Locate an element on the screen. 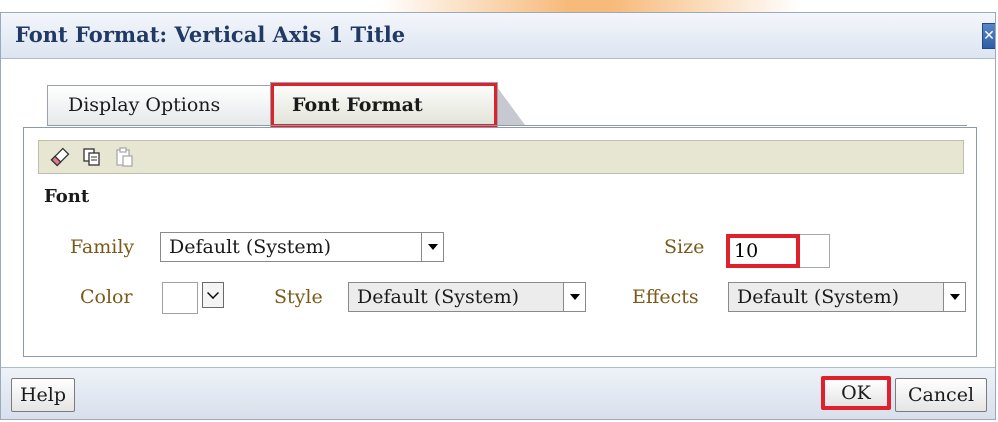  style-select-value: Default (System) is located at coordinates (438, 297).